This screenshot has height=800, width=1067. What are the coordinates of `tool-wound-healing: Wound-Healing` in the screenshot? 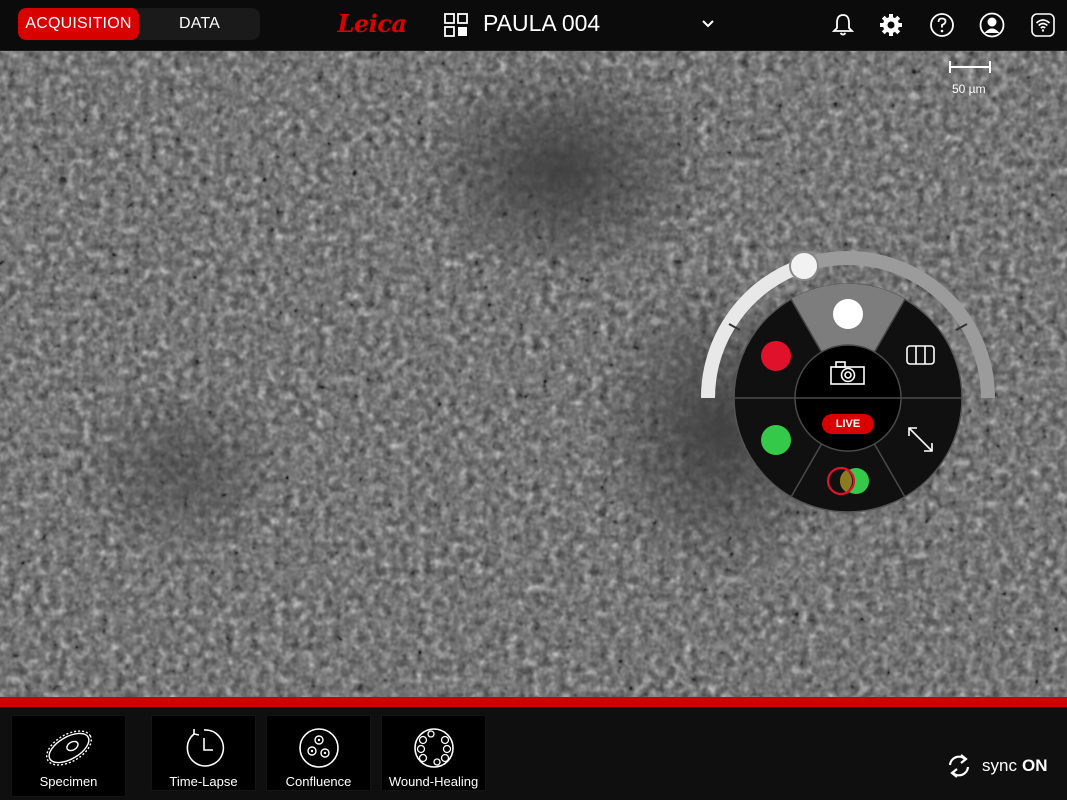 It's located at (433, 753).